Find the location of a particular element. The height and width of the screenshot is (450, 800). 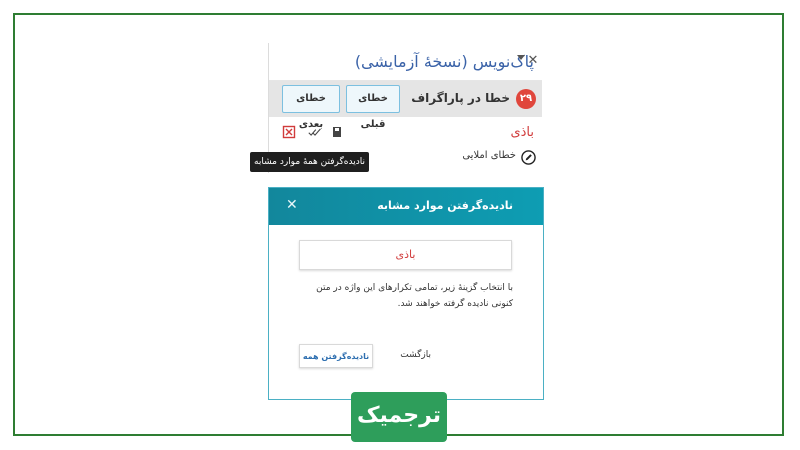

previous-error-button: خطای قبلی is located at coordinates (373, 107).